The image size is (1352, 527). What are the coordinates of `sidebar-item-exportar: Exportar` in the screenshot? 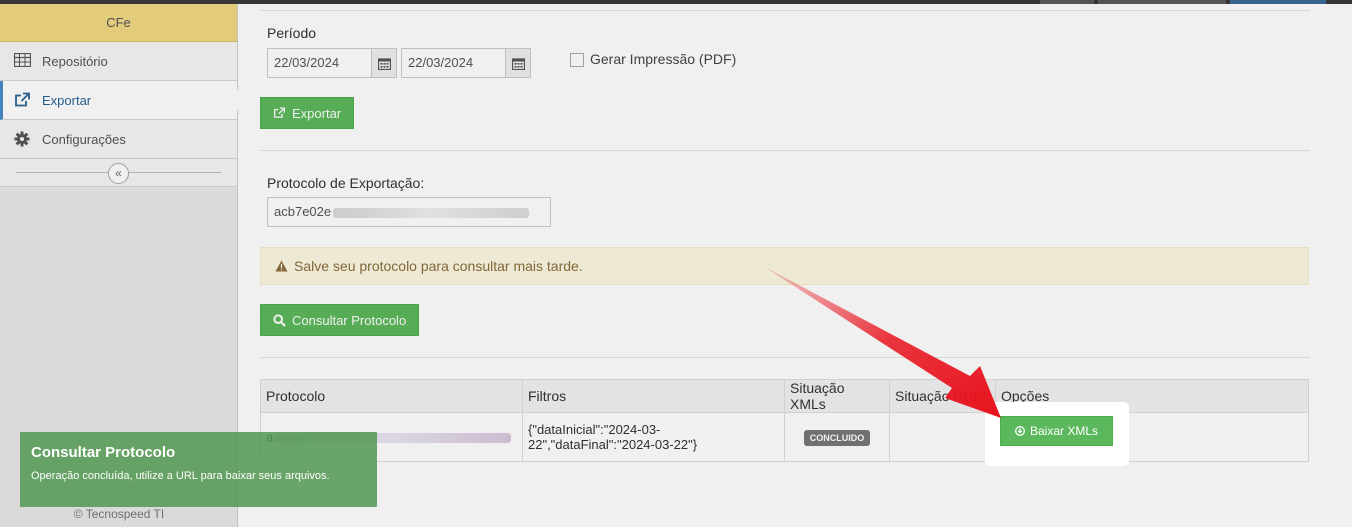 It's located at (119, 100).